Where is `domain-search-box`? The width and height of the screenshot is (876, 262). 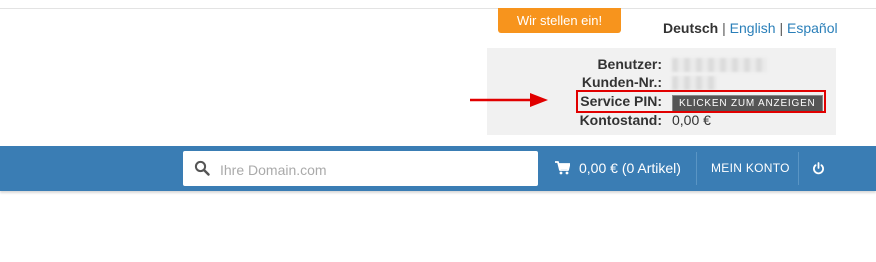 domain-search-box is located at coordinates (360, 169).